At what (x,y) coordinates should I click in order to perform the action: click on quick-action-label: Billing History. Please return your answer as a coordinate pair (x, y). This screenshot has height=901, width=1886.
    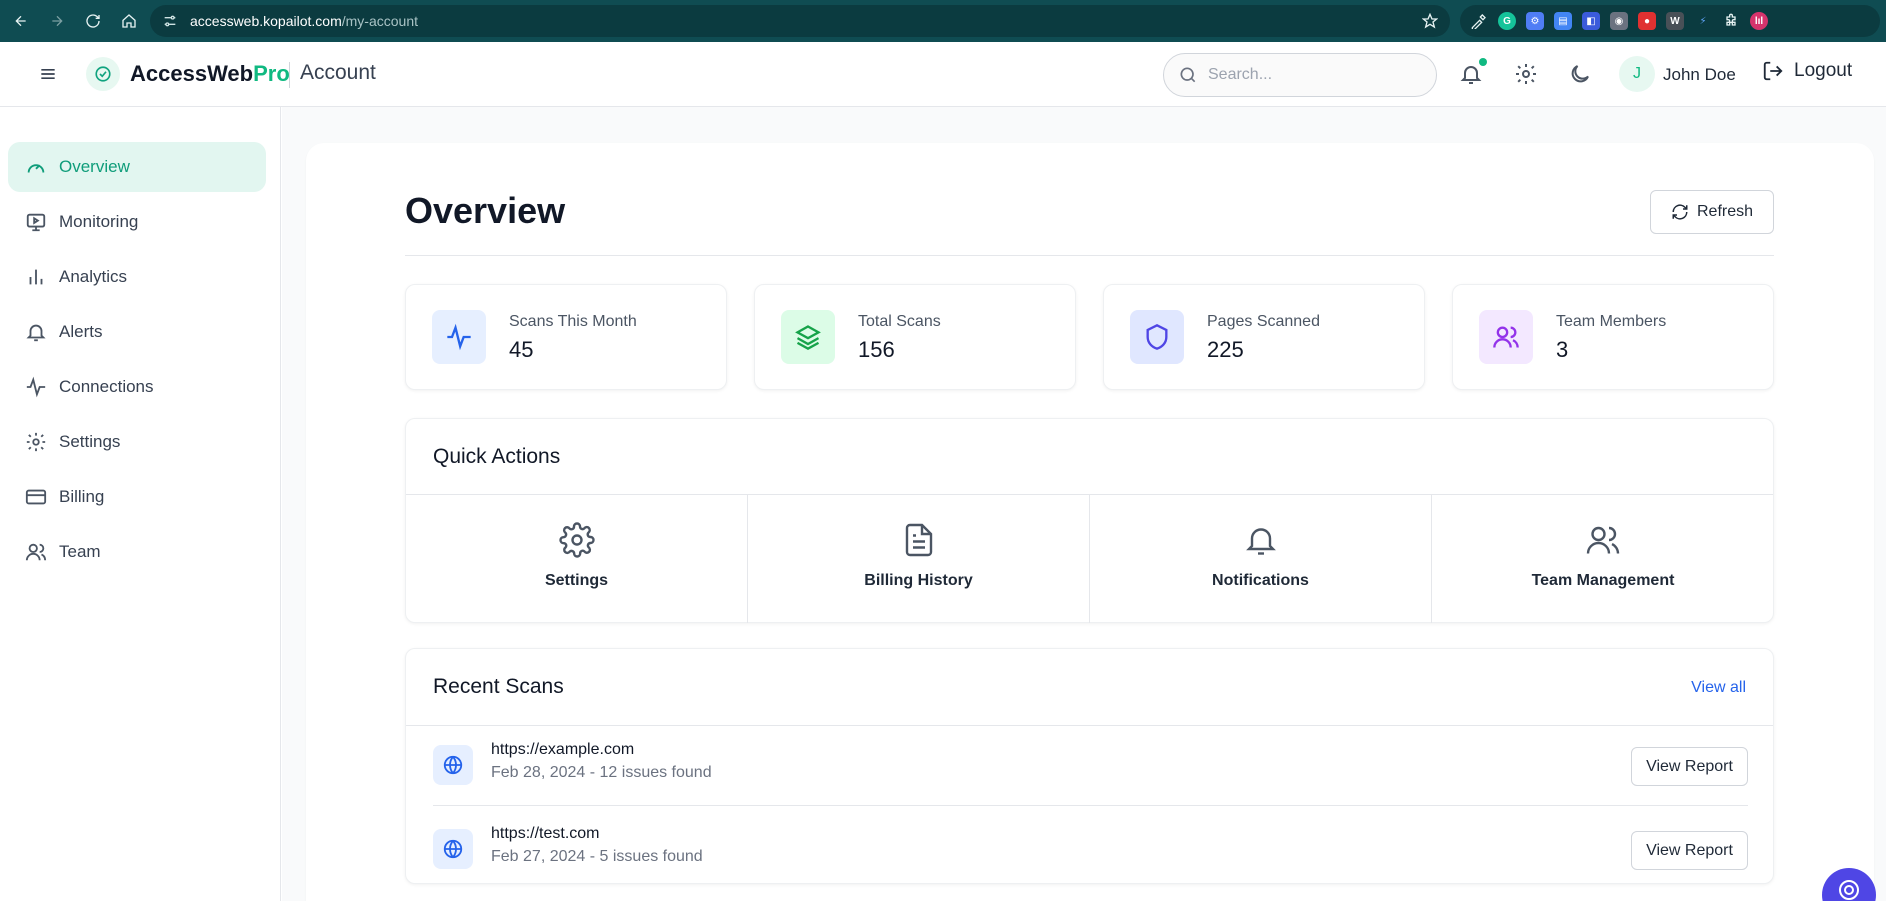
    Looking at the image, I should click on (918, 580).